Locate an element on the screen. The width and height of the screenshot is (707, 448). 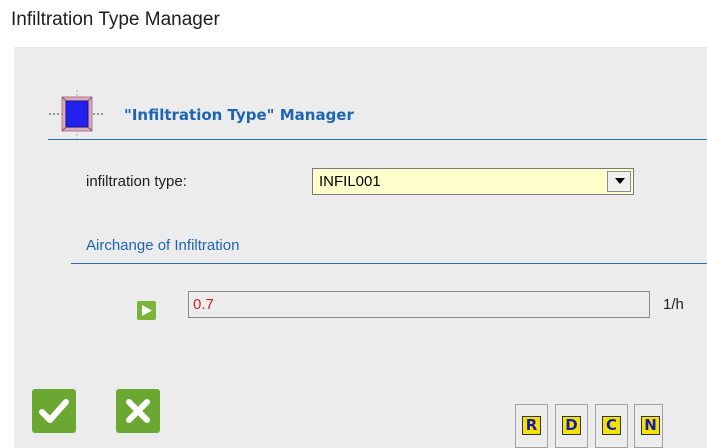
airchange-section-title: Airchange of Infiltration is located at coordinates (163, 245).